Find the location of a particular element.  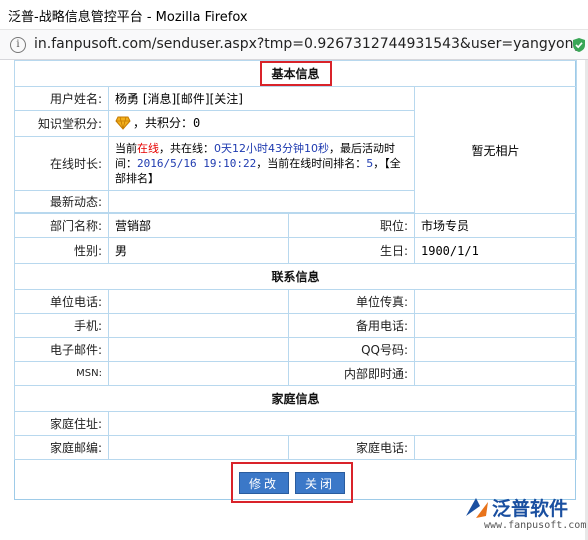

work-phone-label: 单位电话: is located at coordinates (61, 301).